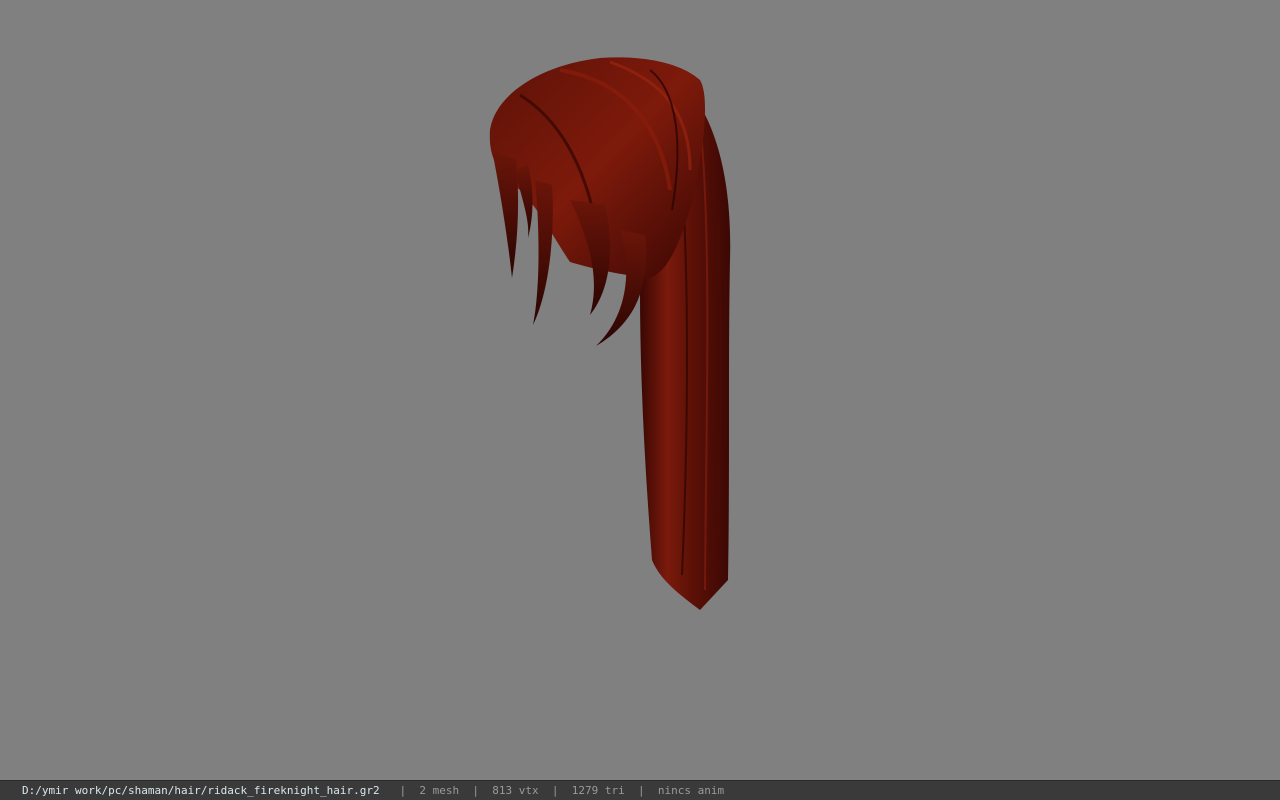 This screenshot has width=1280, height=800. I want to click on animation-status: nincs anim, so click(691, 790).